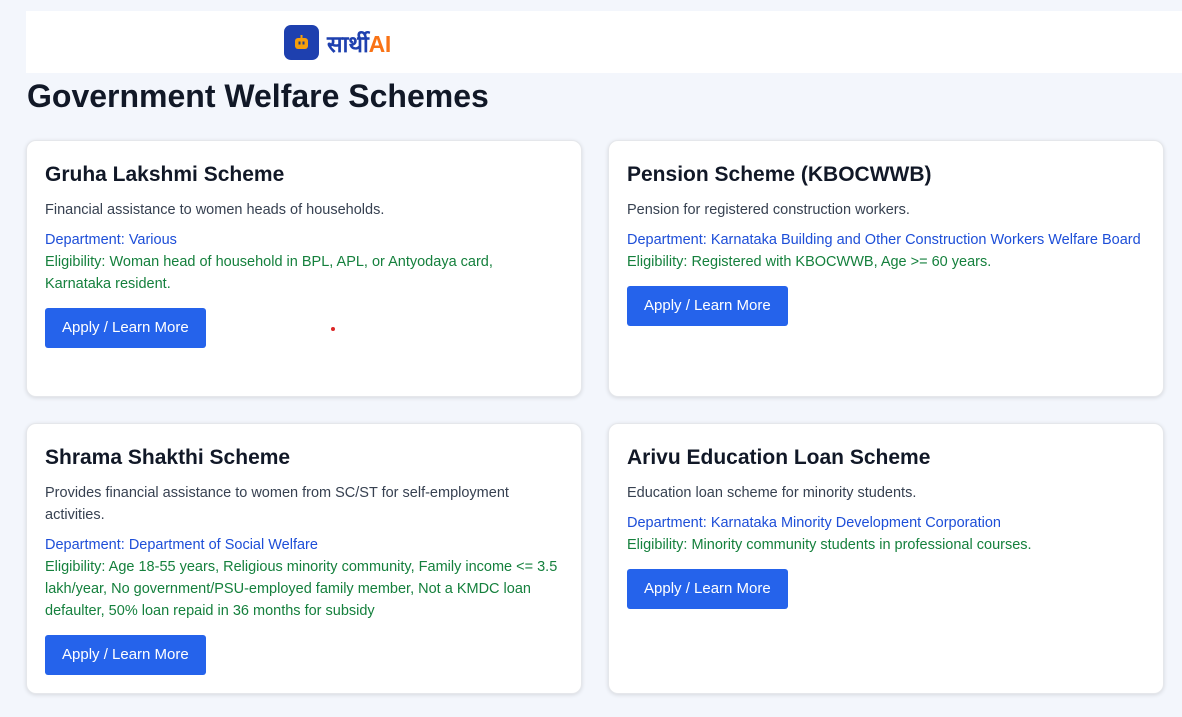 This screenshot has width=1182, height=717. I want to click on top-header: सार्थीAI, so click(604, 42).